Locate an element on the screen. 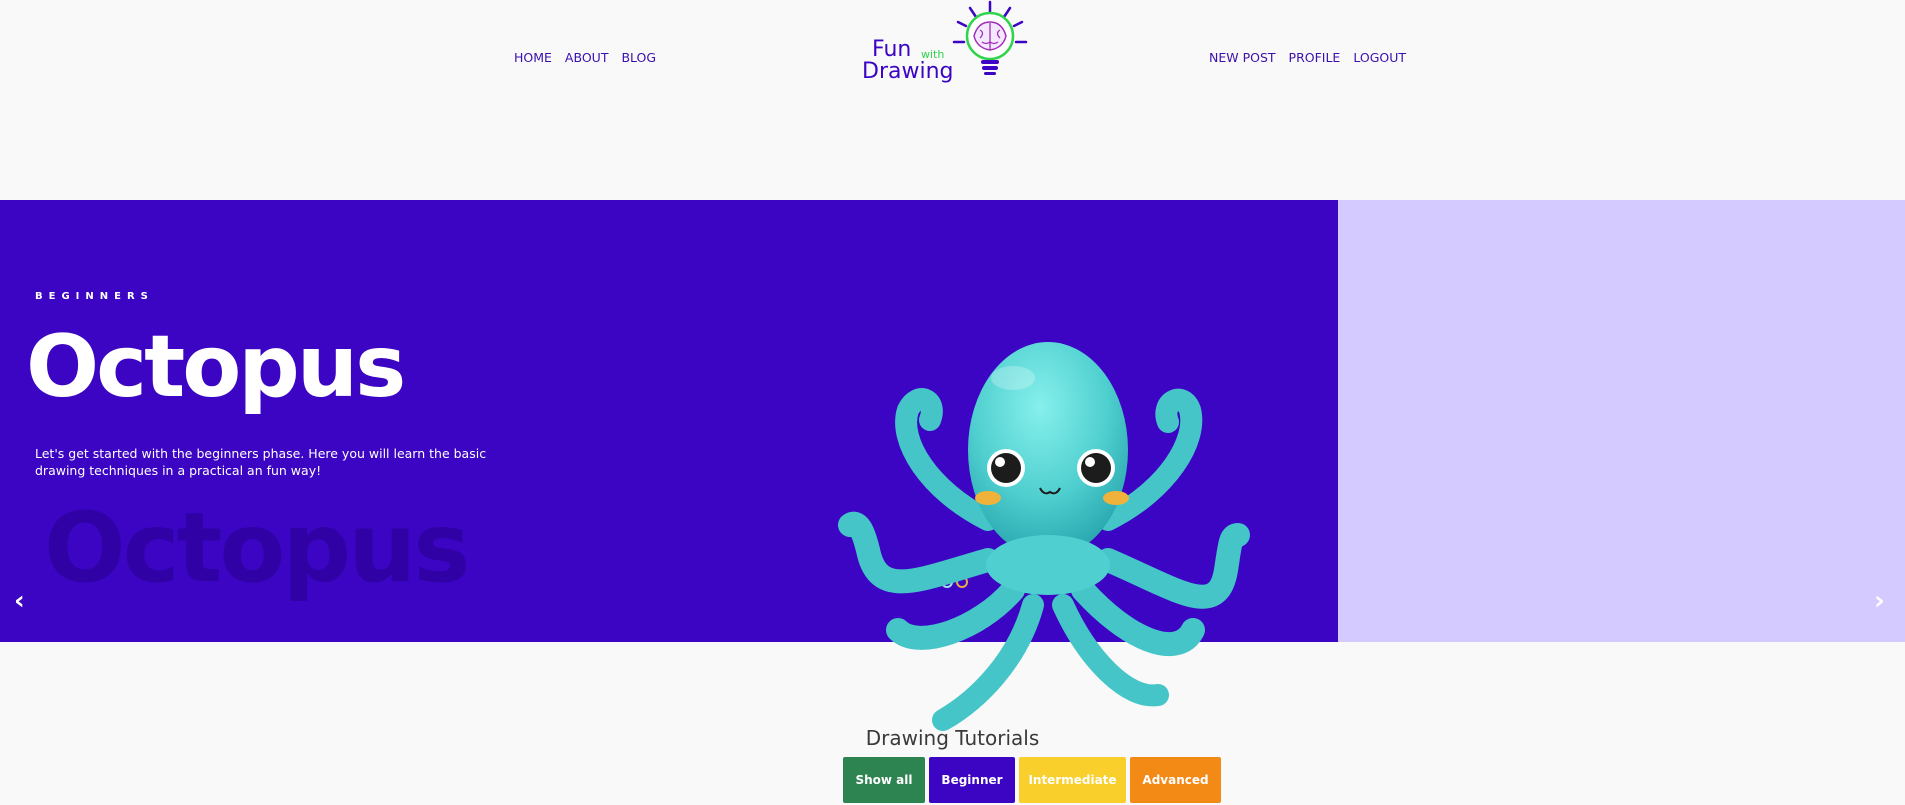 Image resolution: width=1905 pixels, height=805 pixels. hero-title: Octopus is located at coordinates (216, 367).